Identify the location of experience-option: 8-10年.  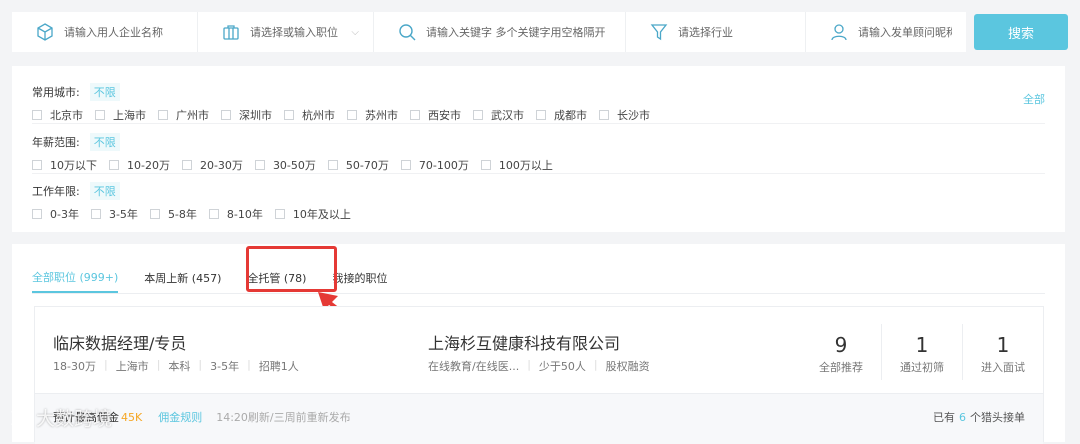
(235, 214).